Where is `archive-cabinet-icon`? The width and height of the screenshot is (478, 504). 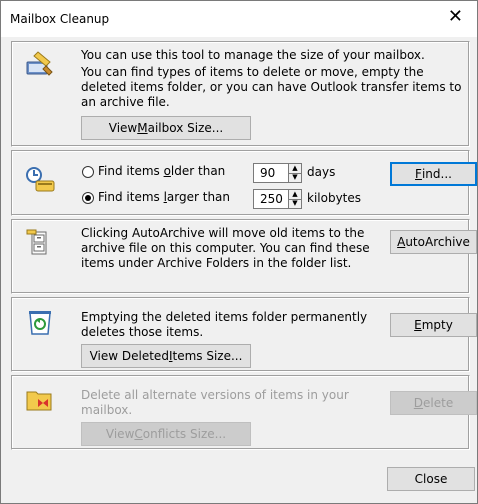
archive-cabinet-icon is located at coordinates (36, 242).